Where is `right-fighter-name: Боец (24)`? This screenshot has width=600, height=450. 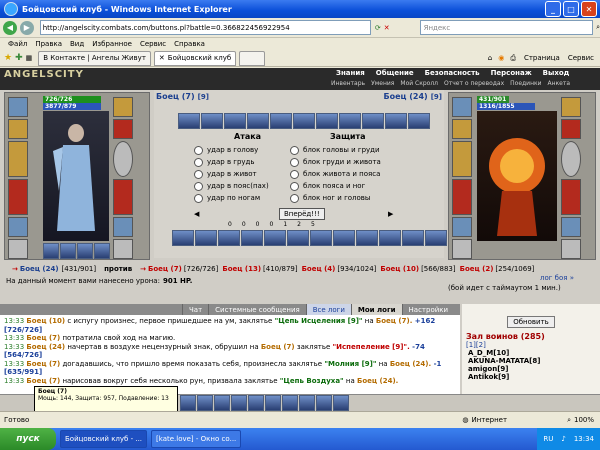
right-fighter-name: Боец (24) is located at coordinates (406, 96).